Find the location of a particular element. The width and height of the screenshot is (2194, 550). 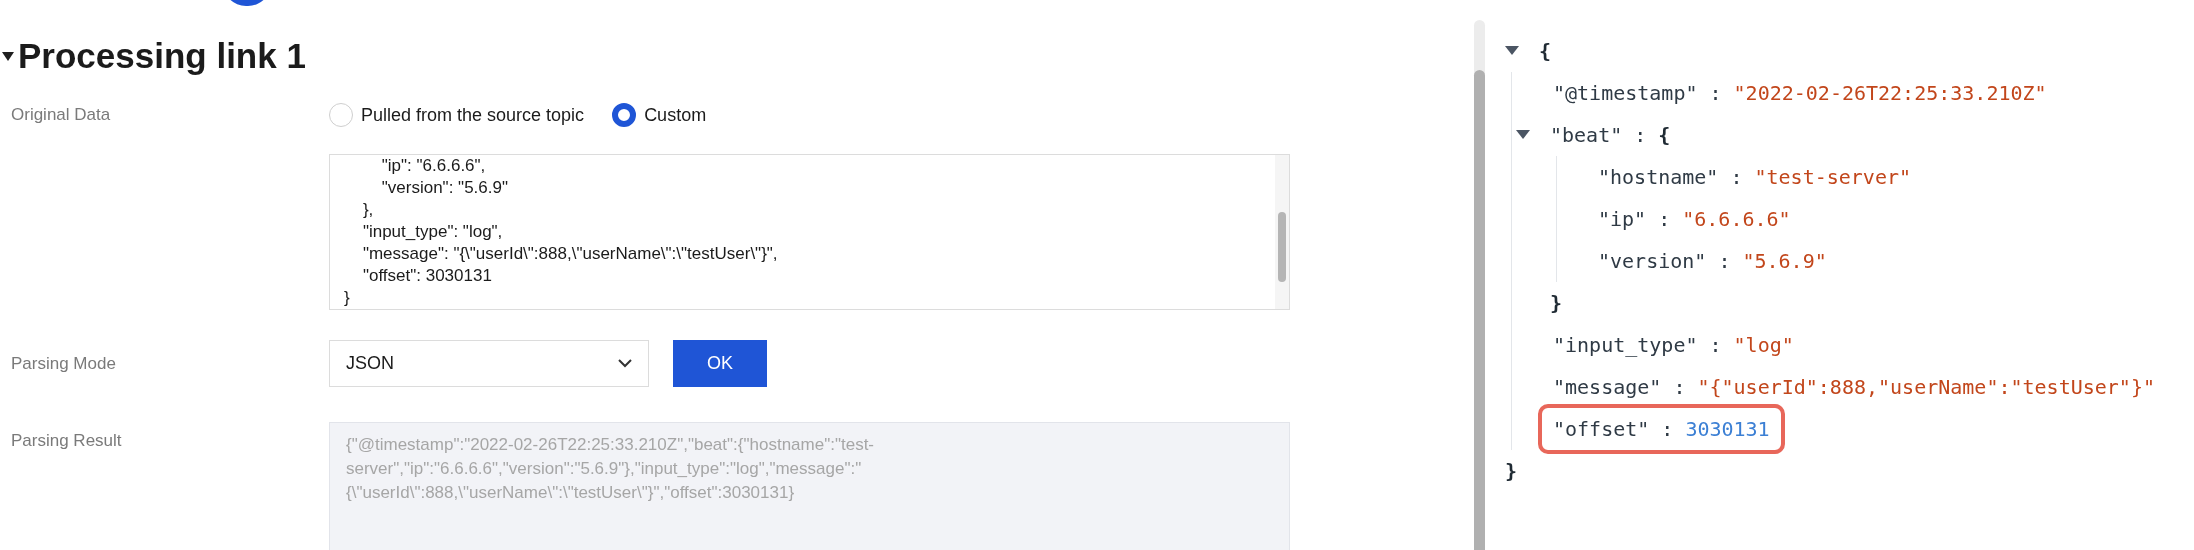

json-key: "ip" is located at coordinates (1622, 219).